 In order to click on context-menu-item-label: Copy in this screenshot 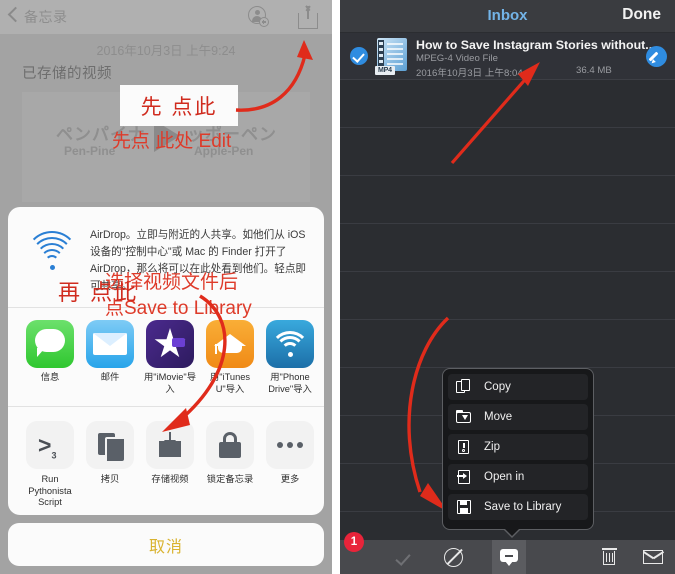, I will do `click(497, 387)`.